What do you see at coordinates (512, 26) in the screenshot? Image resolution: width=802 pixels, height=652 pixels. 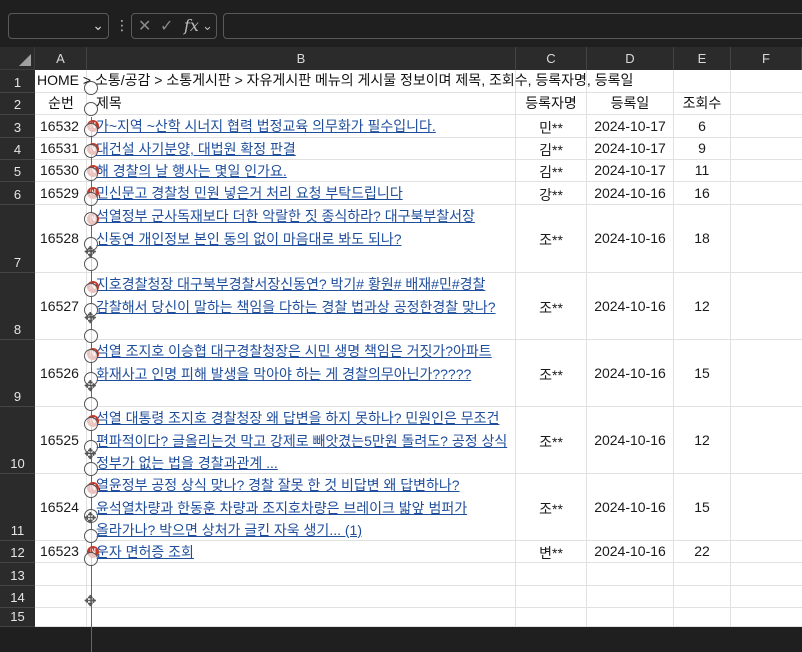 I see `formula-input` at bounding box center [512, 26].